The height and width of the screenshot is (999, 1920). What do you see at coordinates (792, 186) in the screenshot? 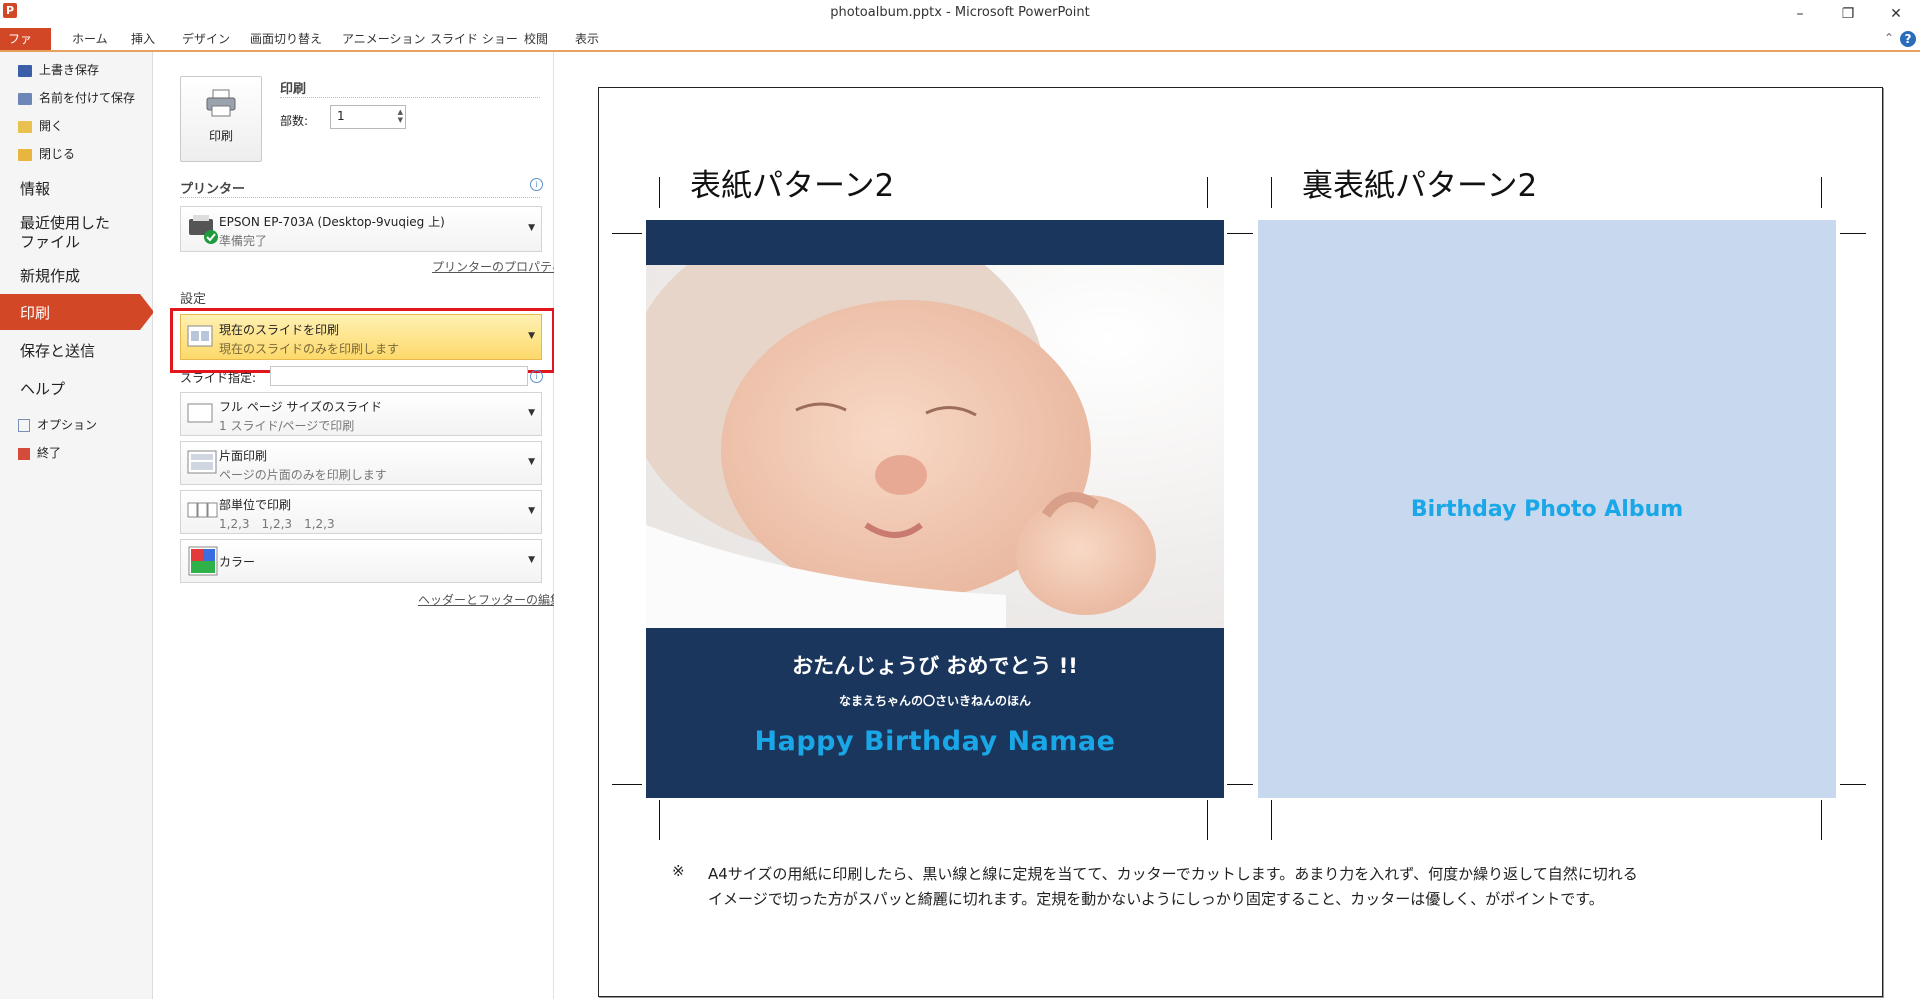
I see `front-cover-heading: 表紙パターン2` at bounding box center [792, 186].